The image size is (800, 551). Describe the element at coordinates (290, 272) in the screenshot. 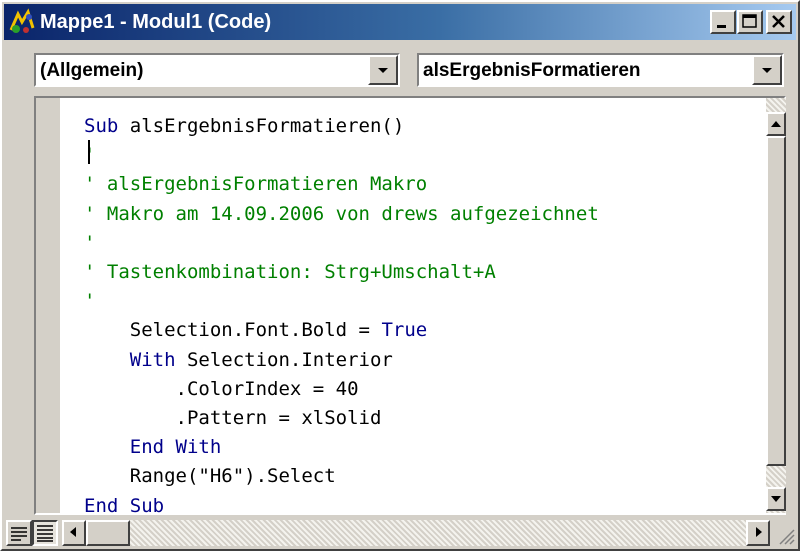

I see `code-comment: ' Tastenkombination: Strg+Umschalt+A` at that location.